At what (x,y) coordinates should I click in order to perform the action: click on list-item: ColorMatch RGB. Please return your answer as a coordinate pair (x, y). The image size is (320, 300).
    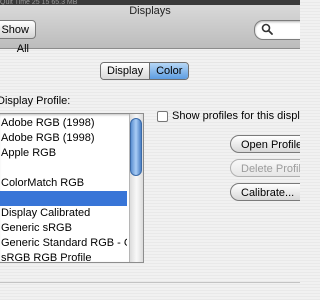
    Looking at the image, I should click on (63, 183).